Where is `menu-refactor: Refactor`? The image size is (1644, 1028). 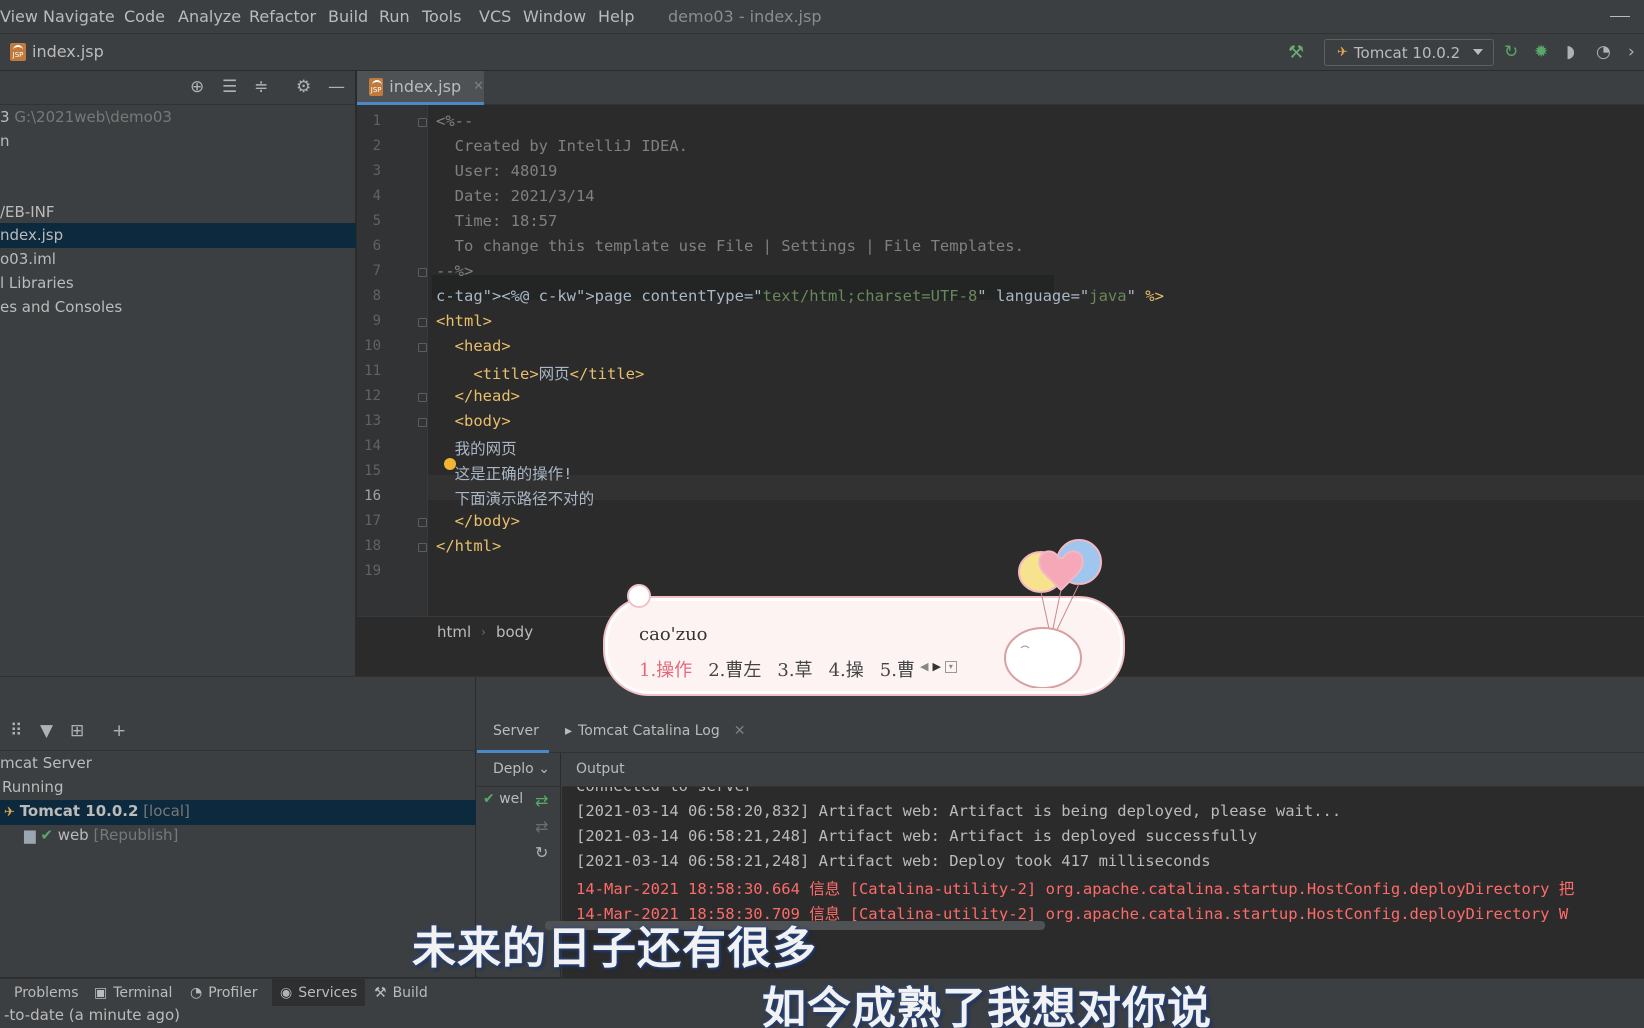
menu-refactor: Refactor is located at coordinates (282, 16).